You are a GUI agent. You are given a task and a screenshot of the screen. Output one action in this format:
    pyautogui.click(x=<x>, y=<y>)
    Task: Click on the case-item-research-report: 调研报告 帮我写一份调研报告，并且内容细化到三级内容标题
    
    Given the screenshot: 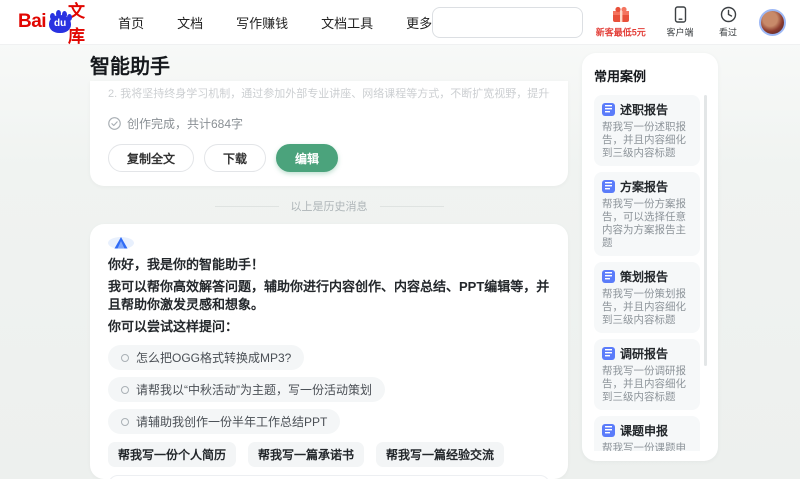 What is the action you would take?
    pyautogui.click(x=647, y=374)
    